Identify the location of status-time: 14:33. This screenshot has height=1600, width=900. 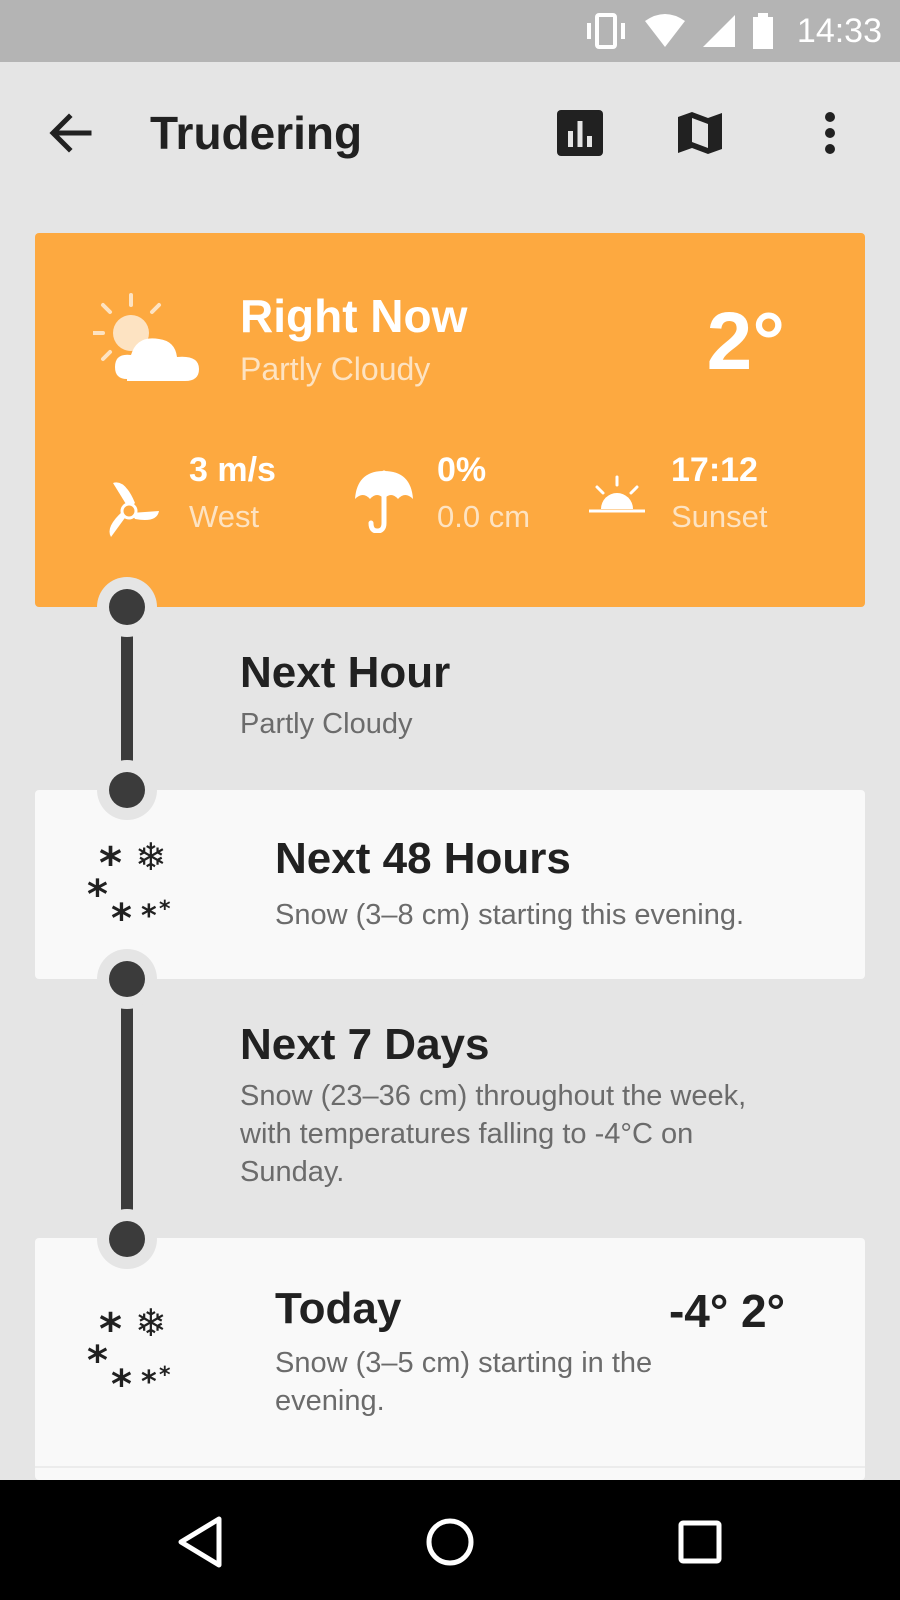
(839, 30).